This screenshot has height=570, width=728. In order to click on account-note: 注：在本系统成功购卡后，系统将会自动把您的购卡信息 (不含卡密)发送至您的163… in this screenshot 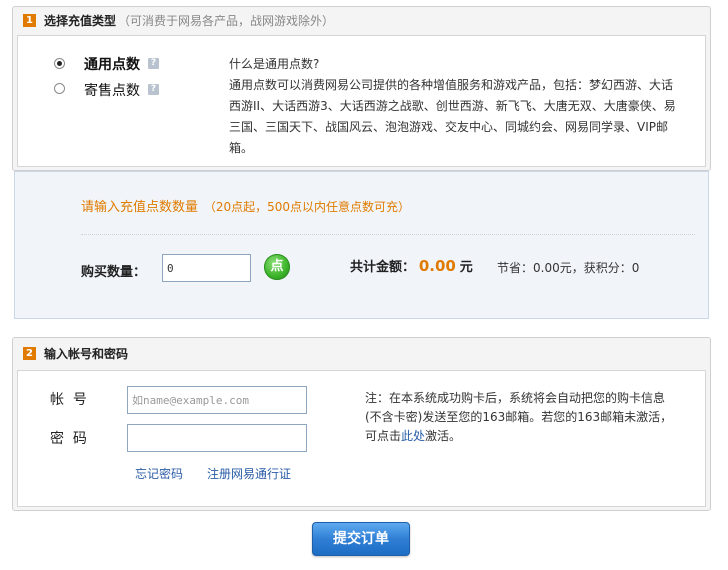, I will do `click(530, 417)`.